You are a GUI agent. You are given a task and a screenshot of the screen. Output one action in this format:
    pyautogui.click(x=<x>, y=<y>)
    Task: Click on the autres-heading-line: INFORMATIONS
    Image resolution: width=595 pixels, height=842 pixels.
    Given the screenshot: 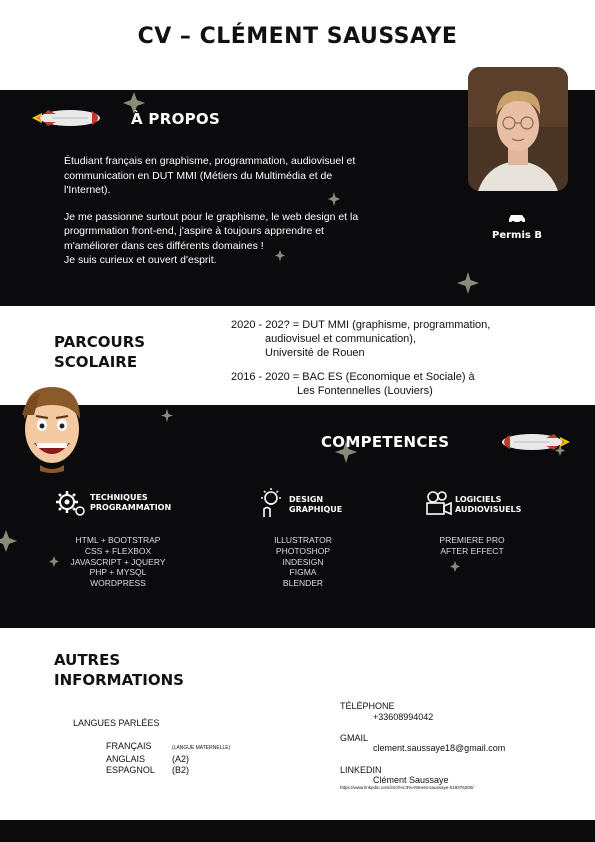 What is the action you would take?
    pyautogui.click(x=119, y=680)
    